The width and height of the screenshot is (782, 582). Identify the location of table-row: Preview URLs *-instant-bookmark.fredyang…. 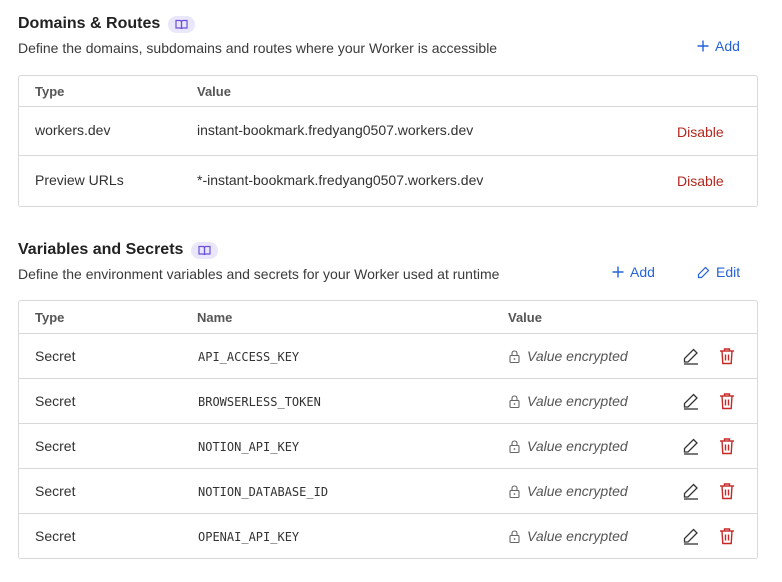
(388, 181).